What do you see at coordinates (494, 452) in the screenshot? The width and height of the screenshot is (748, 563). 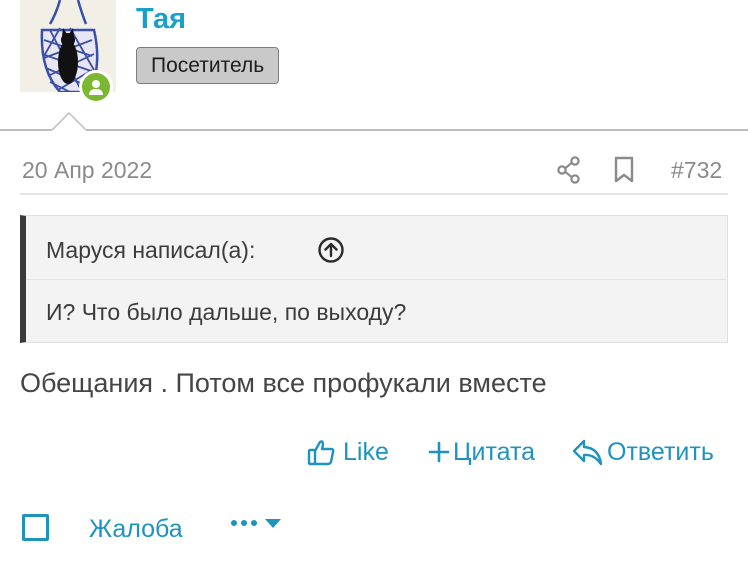 I see `quote-label: Цитата` at bounding box center [494, 452].